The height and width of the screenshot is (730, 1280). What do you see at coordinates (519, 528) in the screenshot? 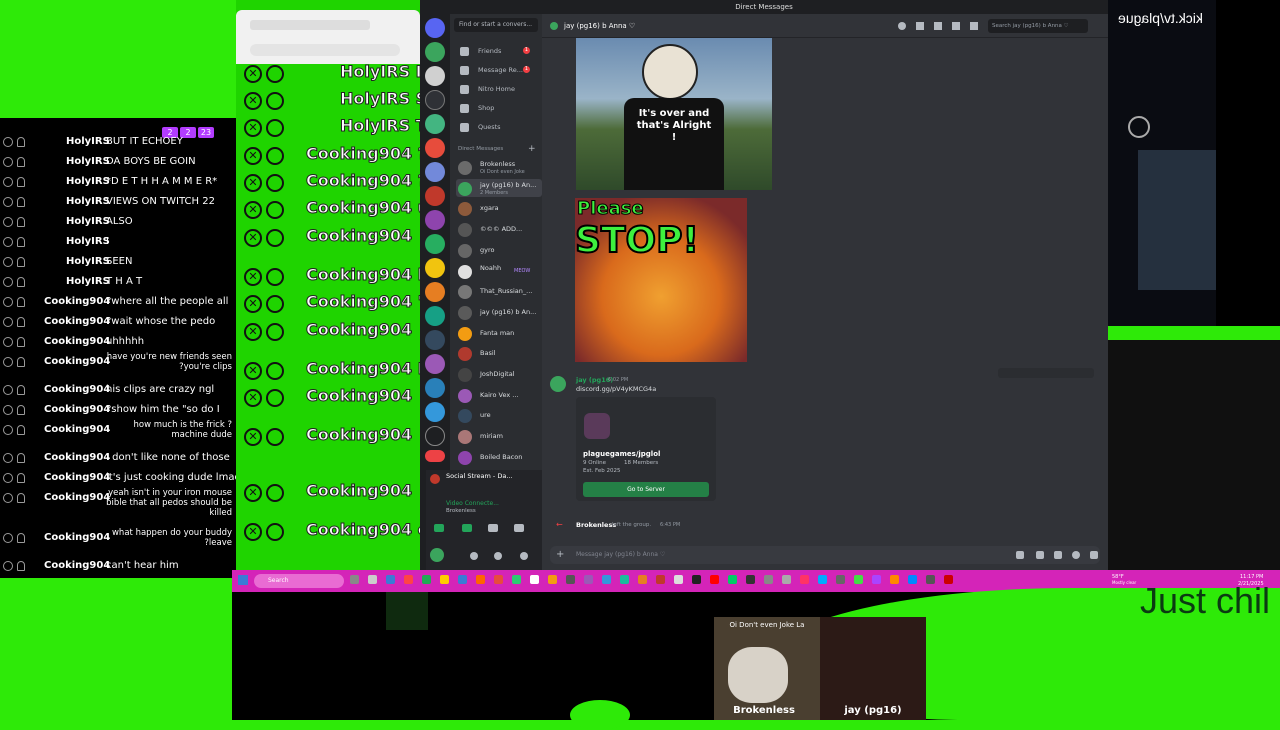
I see `soundboard-icon` at bounding box center [519, 528].